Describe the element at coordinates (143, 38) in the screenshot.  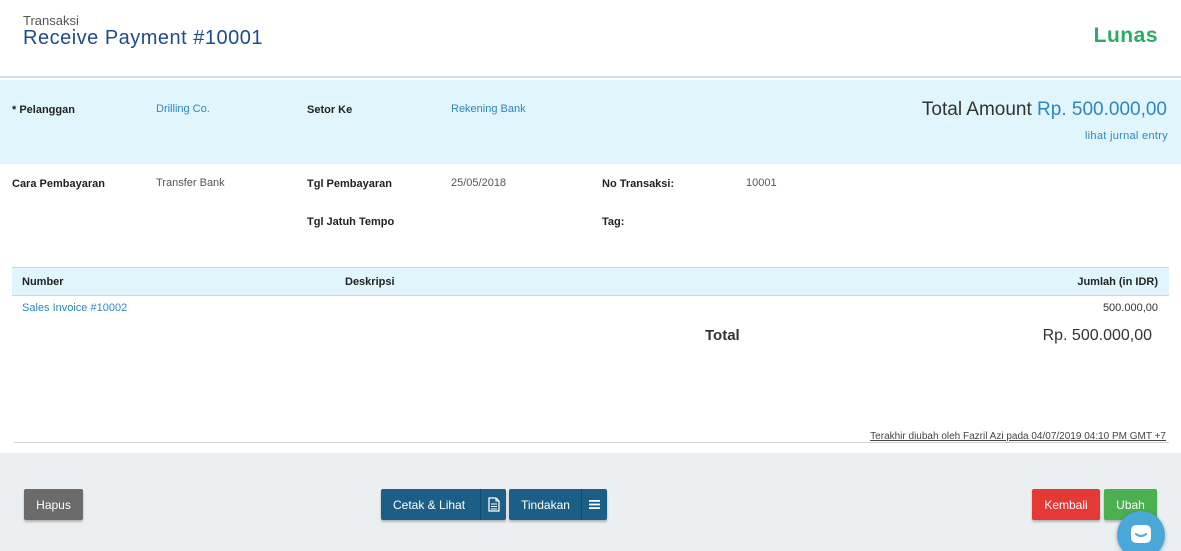
I see `page-title: Receive Payment #10001` at that location.